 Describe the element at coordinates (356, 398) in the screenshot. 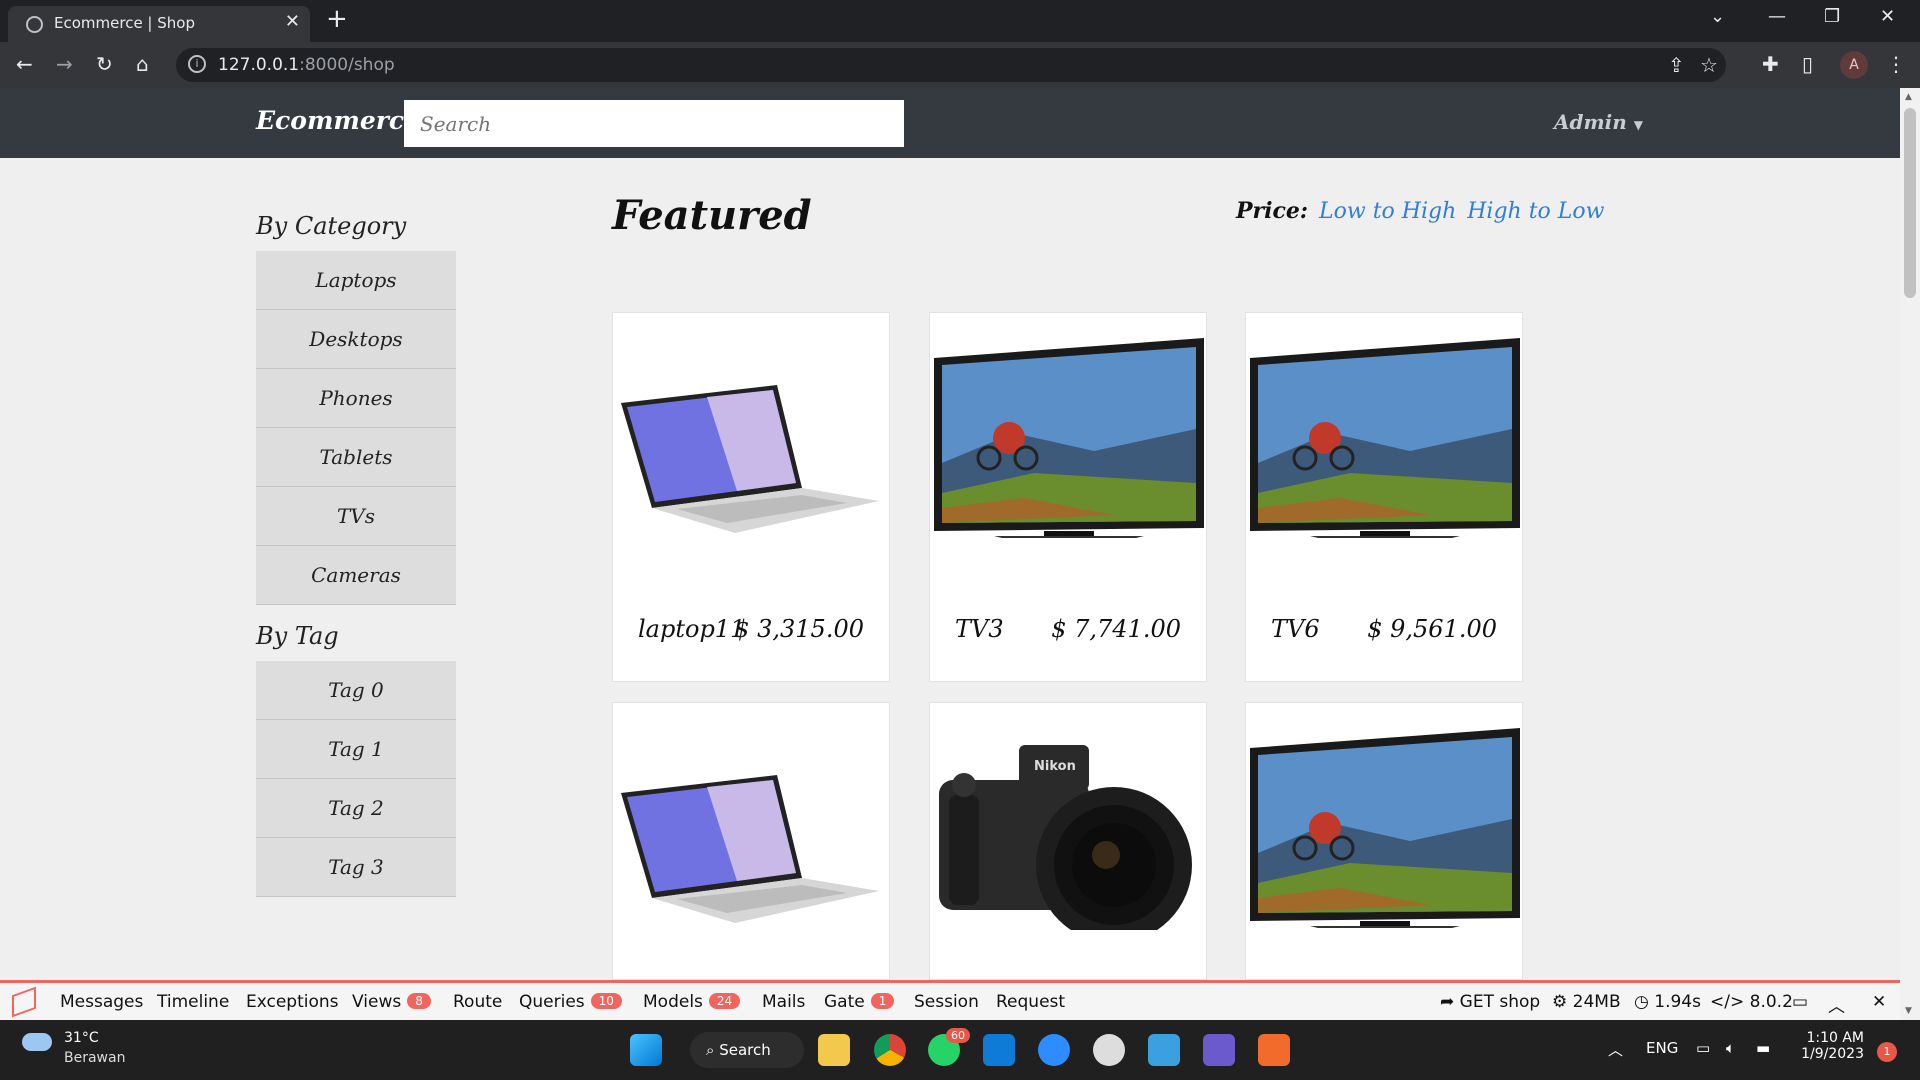

I see `category-phones: Phones` at that location.